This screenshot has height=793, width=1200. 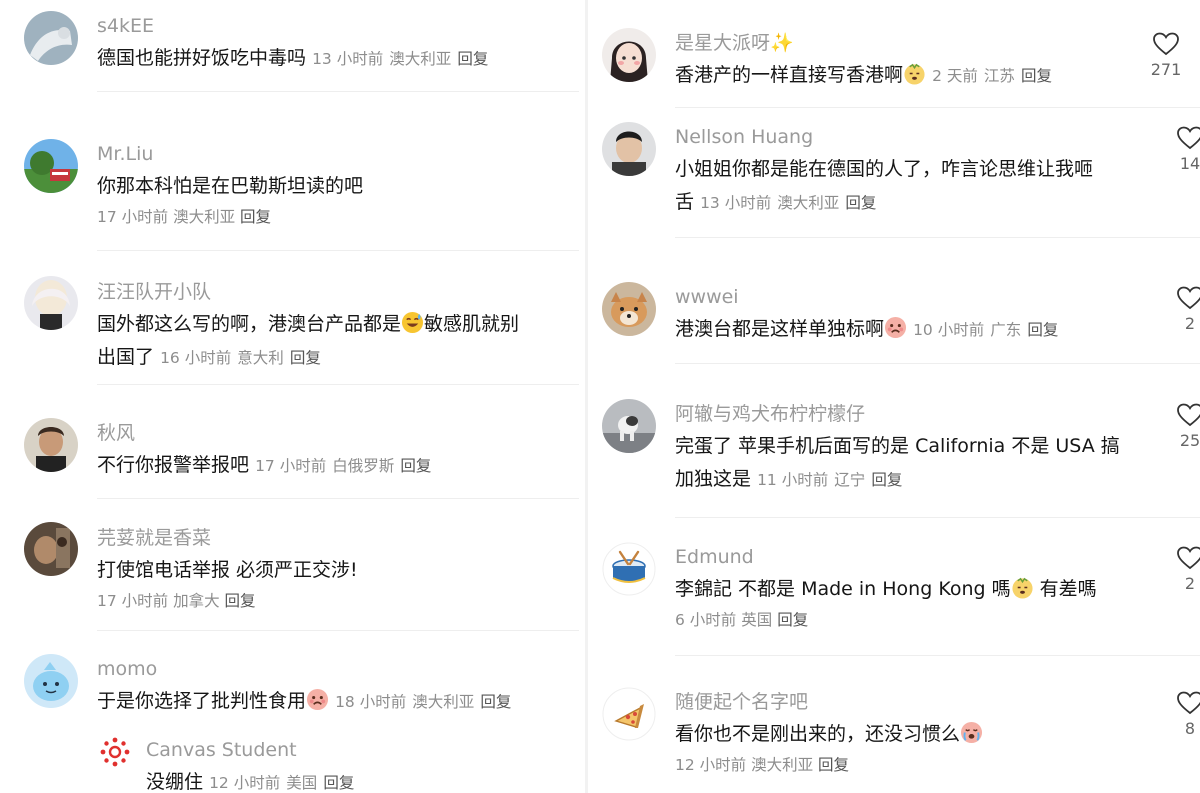 What do you see at coordinates (1166, 69) in the screenshot?
I see `like-count: 271` at bounding box center [1166, 69].